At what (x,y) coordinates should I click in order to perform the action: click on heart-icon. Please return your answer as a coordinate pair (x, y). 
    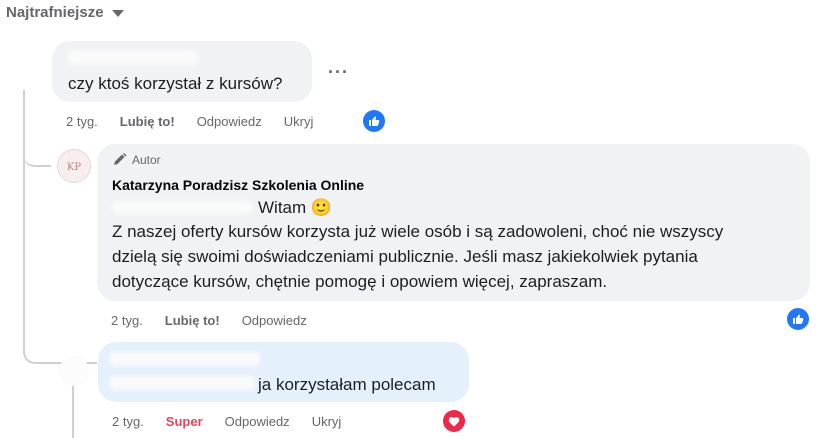
    Looking at the image, I should click on (454, 421).